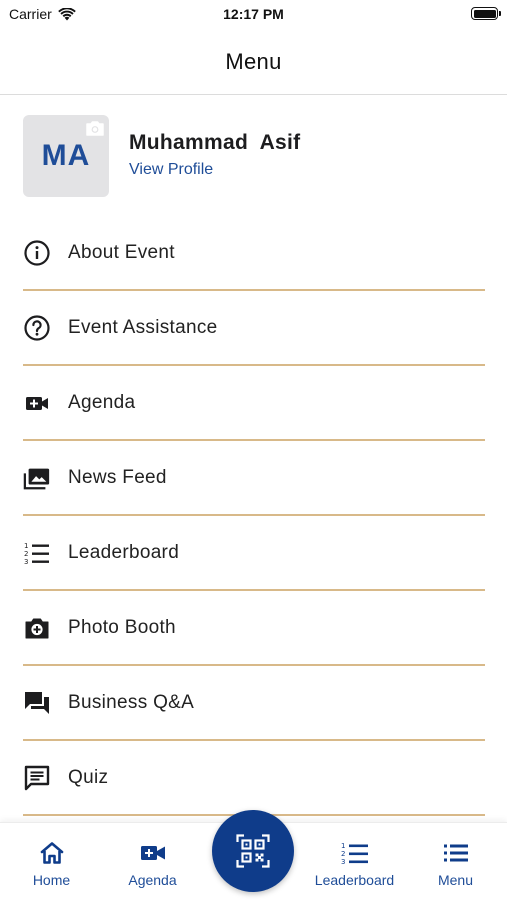 This screenshot has width=507, height=900. I want to click on tab-label: Agenda, so click(152, 880).